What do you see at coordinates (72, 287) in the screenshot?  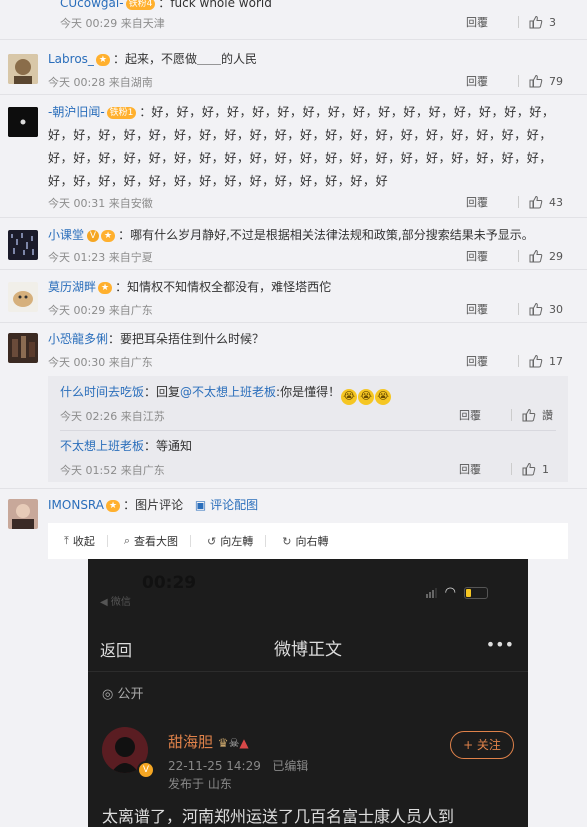 I see `commenter-name: 莫历湖畔` at bounding box center [72, 287].